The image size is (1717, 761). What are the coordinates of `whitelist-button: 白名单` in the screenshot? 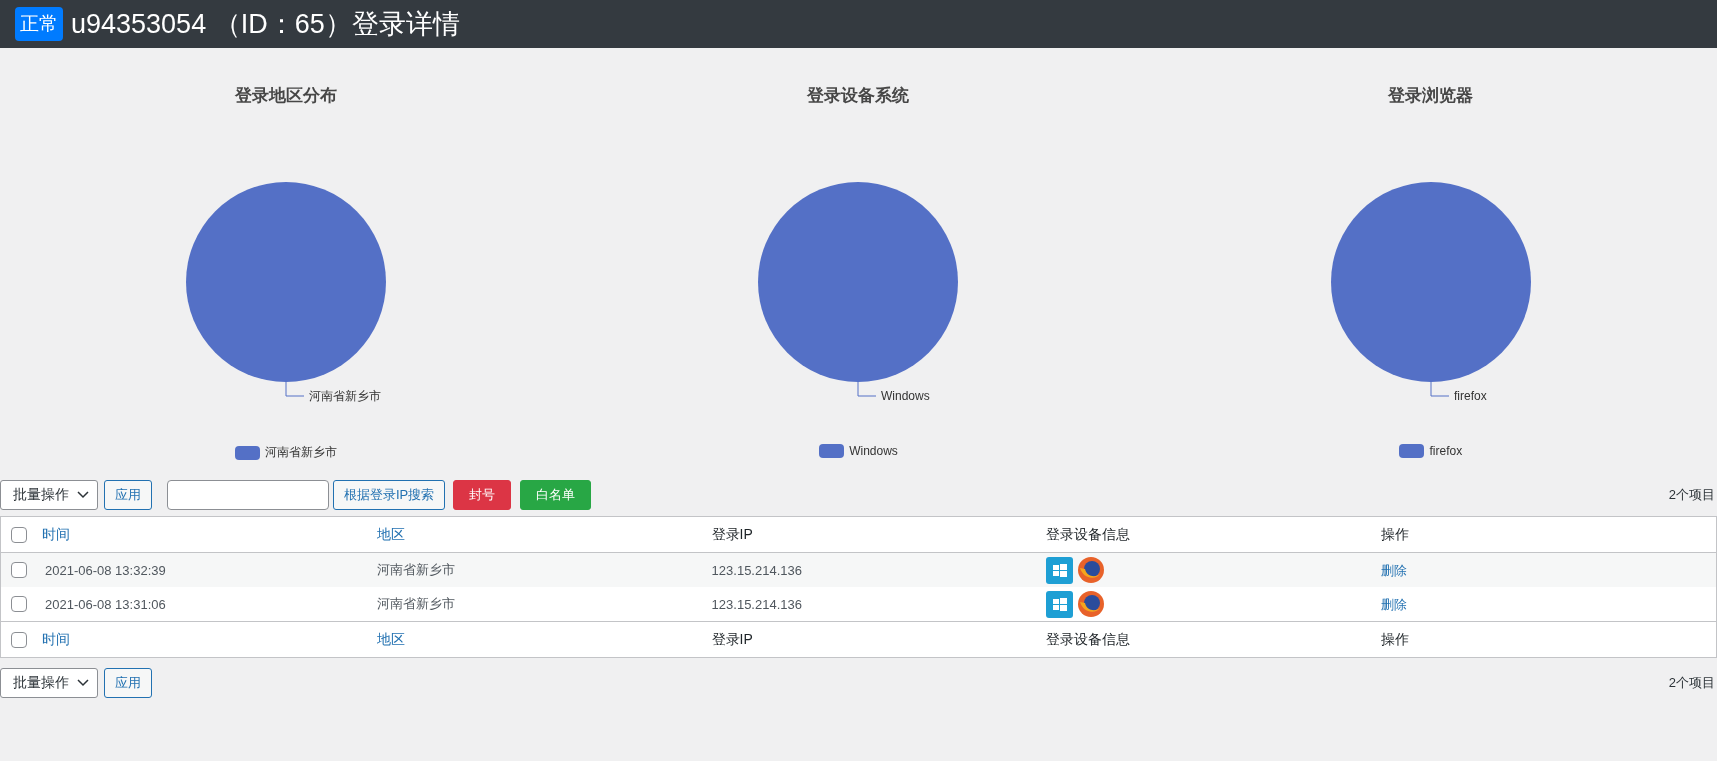 It's located at (556, 495).